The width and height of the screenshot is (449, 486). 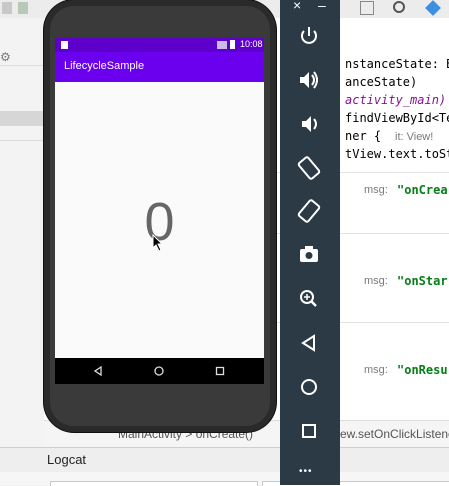 I want to click on code-line-3: activity_main), so click(x=396, y=100).